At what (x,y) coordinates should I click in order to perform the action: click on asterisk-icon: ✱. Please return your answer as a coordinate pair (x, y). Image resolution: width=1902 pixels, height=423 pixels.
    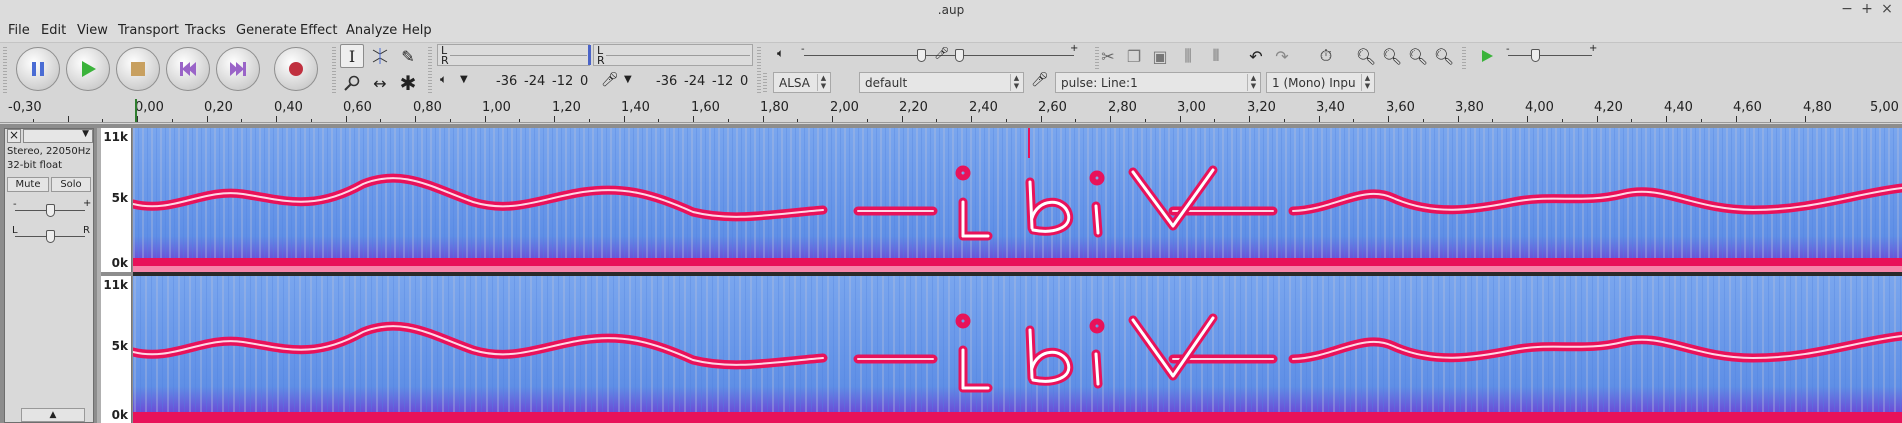
    Looking at the image, I should click on (408, 83).